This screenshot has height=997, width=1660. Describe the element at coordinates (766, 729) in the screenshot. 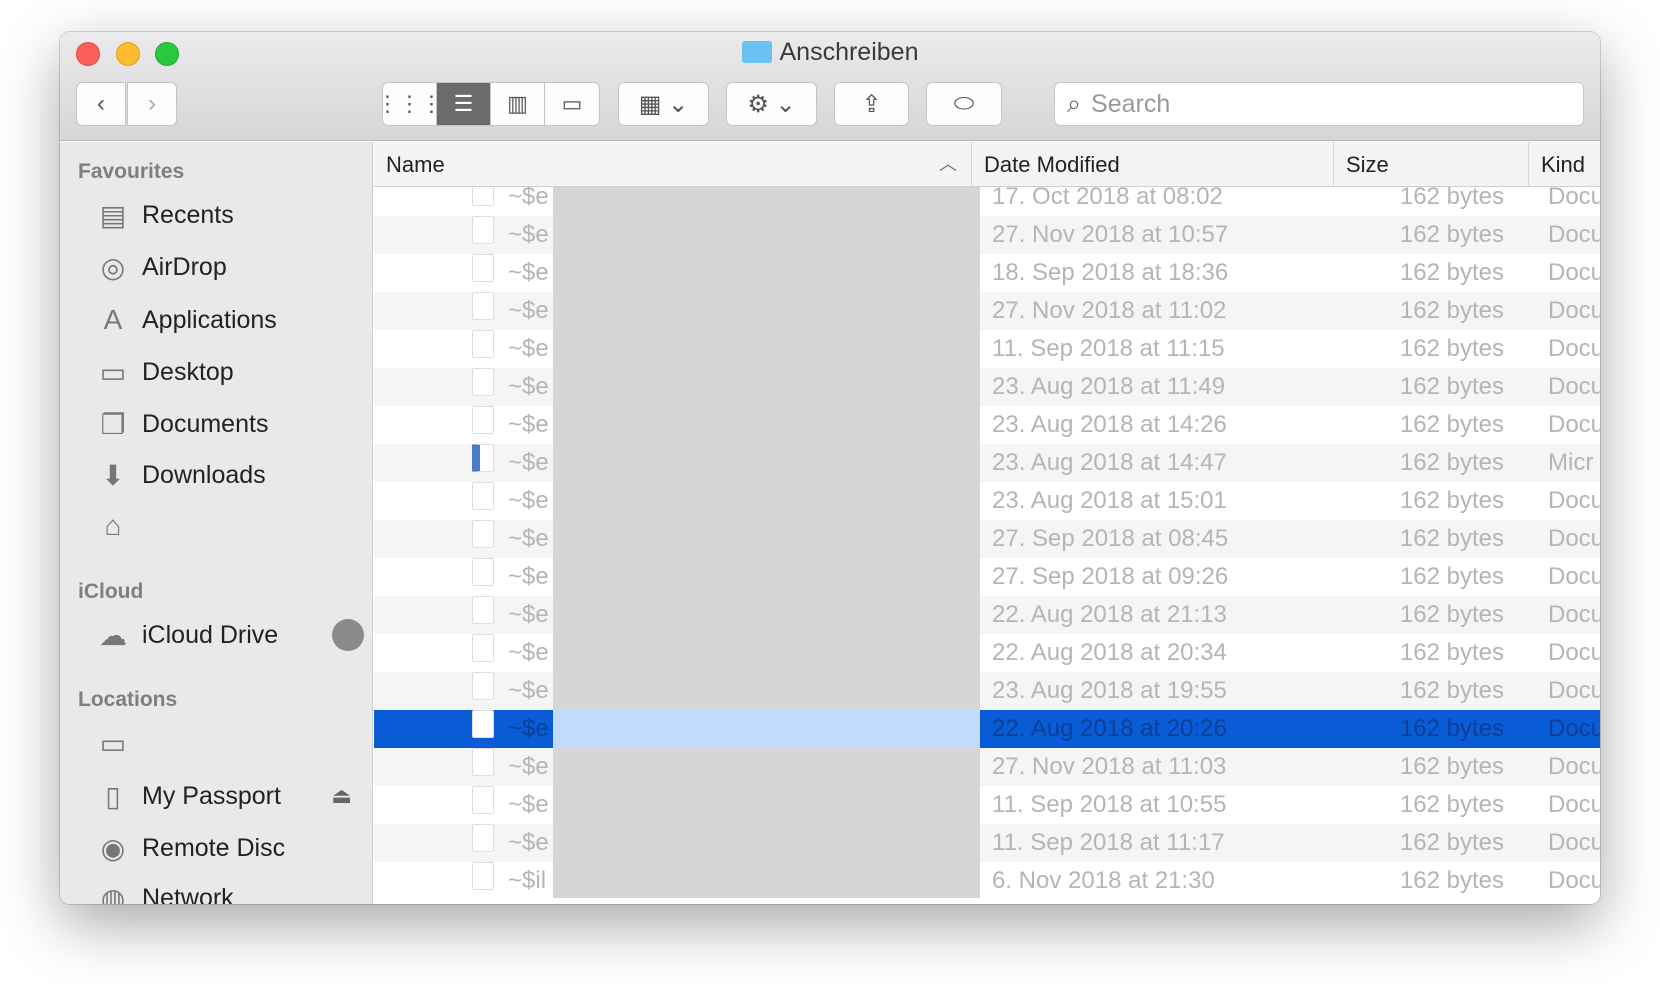

I see `redacted-region-selected` at that location.